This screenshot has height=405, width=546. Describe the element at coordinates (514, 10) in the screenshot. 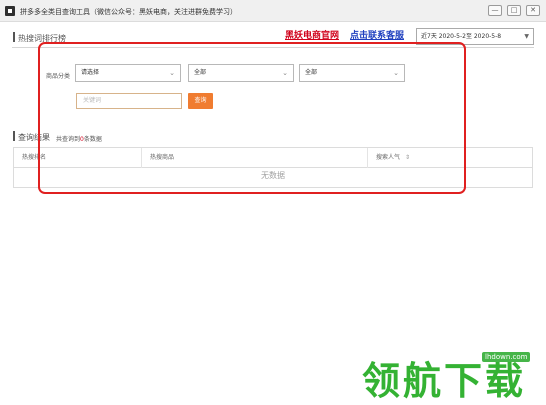

I see `maximize-button: □` at that location.